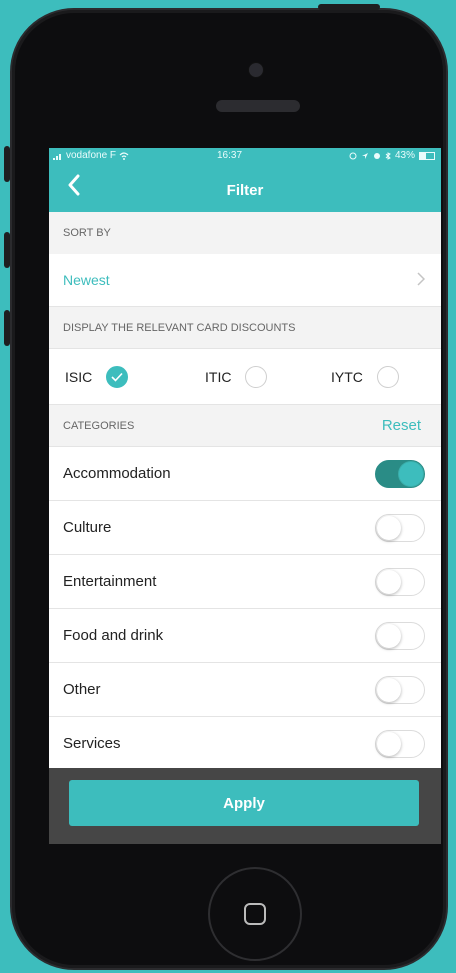 This screenshot has height=973, width=456. Describe the element at coordinates (92, 743) in the screenshot. I see `category-label: Services` at that location.